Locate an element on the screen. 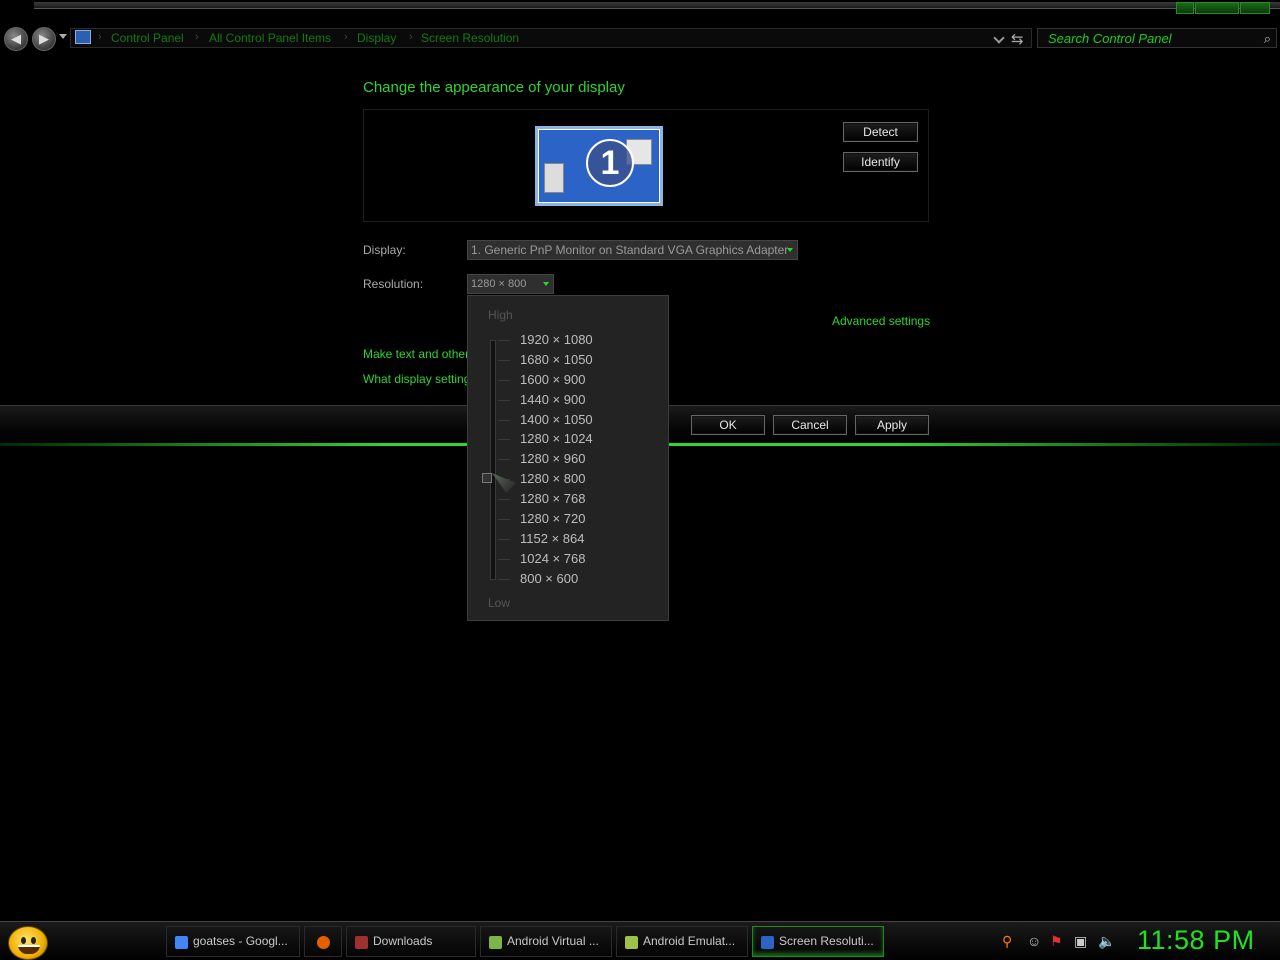  volume-icon: 🔈 is located at coordinates (1106, 941).